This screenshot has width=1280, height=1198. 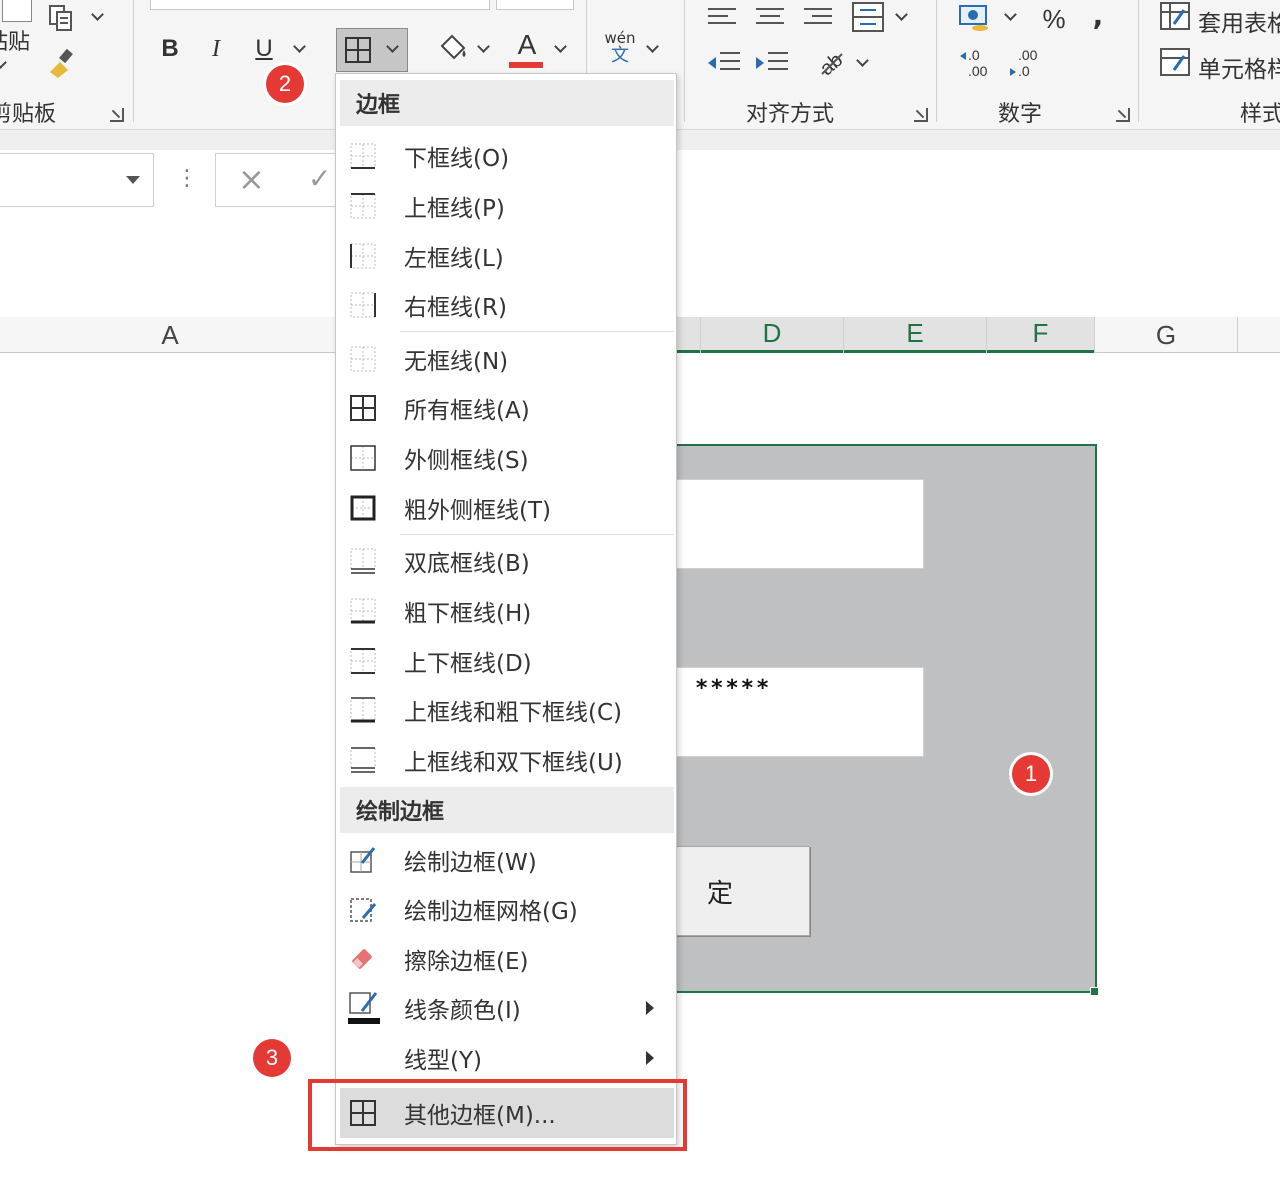 I want to click on name-box-dropdown-icon, so click(x=133, y=180).